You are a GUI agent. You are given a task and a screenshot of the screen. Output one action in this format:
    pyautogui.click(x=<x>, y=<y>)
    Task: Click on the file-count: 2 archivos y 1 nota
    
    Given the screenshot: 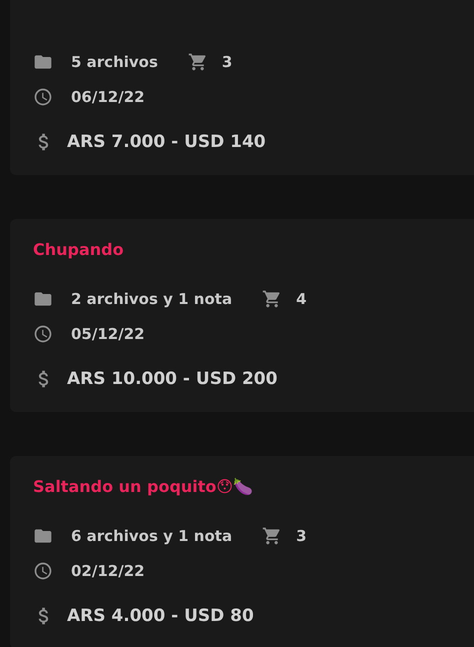 What is the action you would take?
    pyautogui.click(x=151, y=299)
    